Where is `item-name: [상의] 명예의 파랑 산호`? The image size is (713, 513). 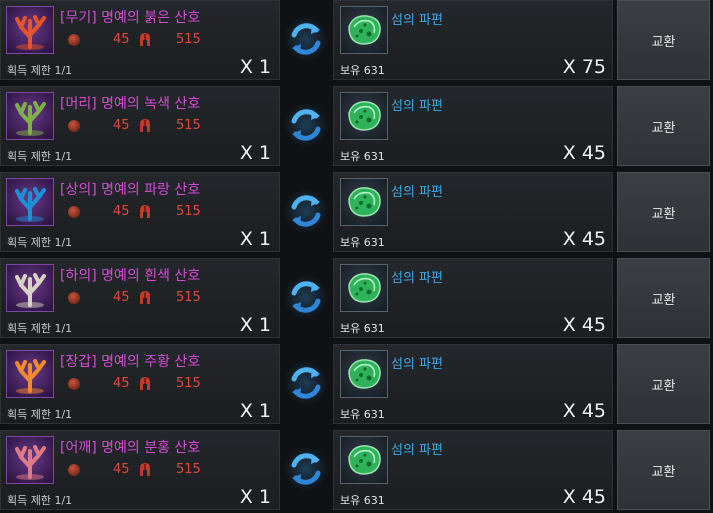
item-name: [상의] 명예의 파랑 산호 is located at coordinates (130, 190).